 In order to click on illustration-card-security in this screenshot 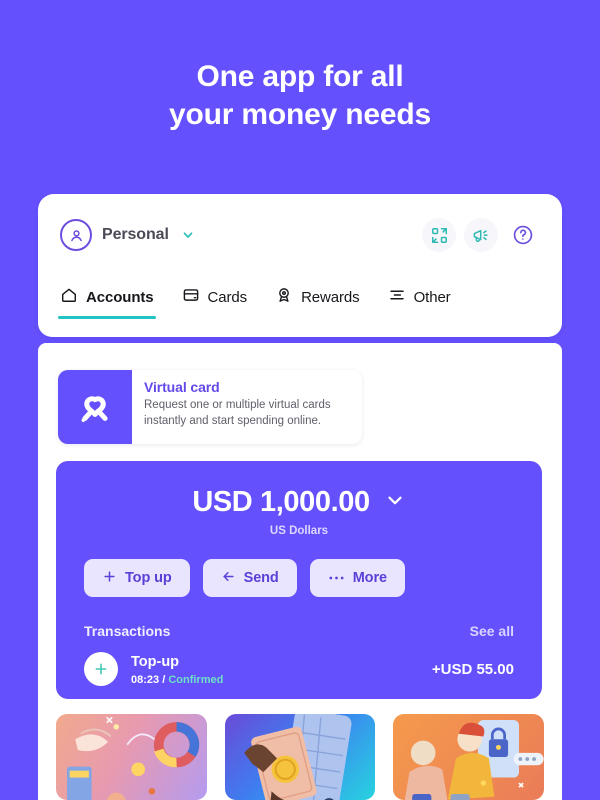, I will do `click(469, 757)`.